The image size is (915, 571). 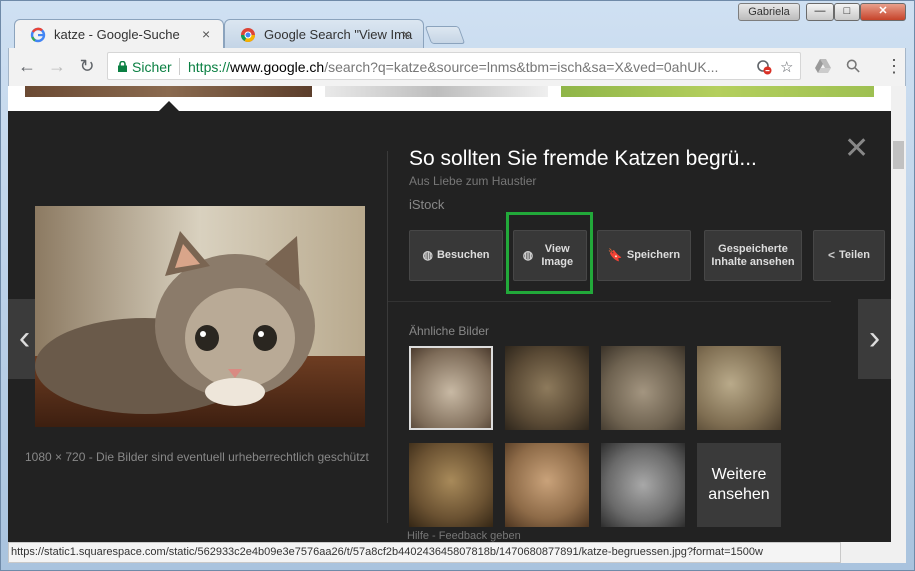 What do you see at coordinates (615, 255) in the screenshot?
I see `bookmark-icon: 🔖` at bounding box center [615, 255].